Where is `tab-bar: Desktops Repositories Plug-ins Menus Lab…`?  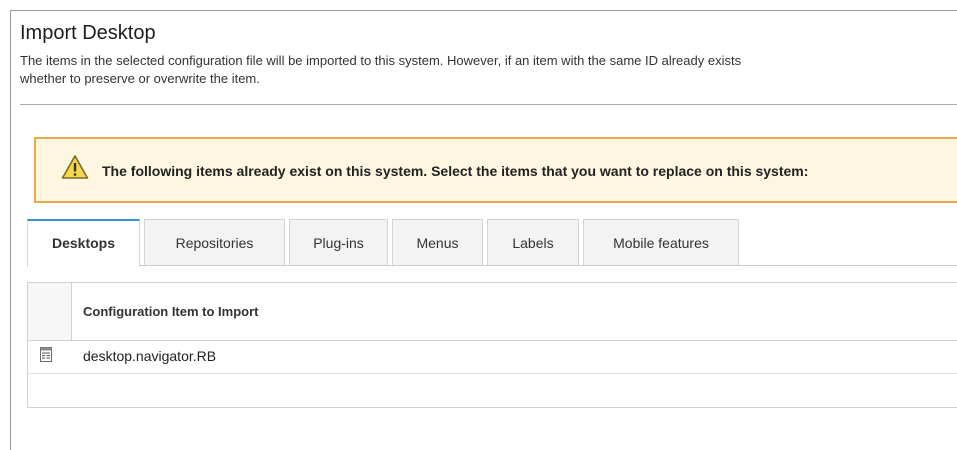
tab-bar: Desktops Repositories Plug-ins Menus Lab… is located at coordinates (492, 243).